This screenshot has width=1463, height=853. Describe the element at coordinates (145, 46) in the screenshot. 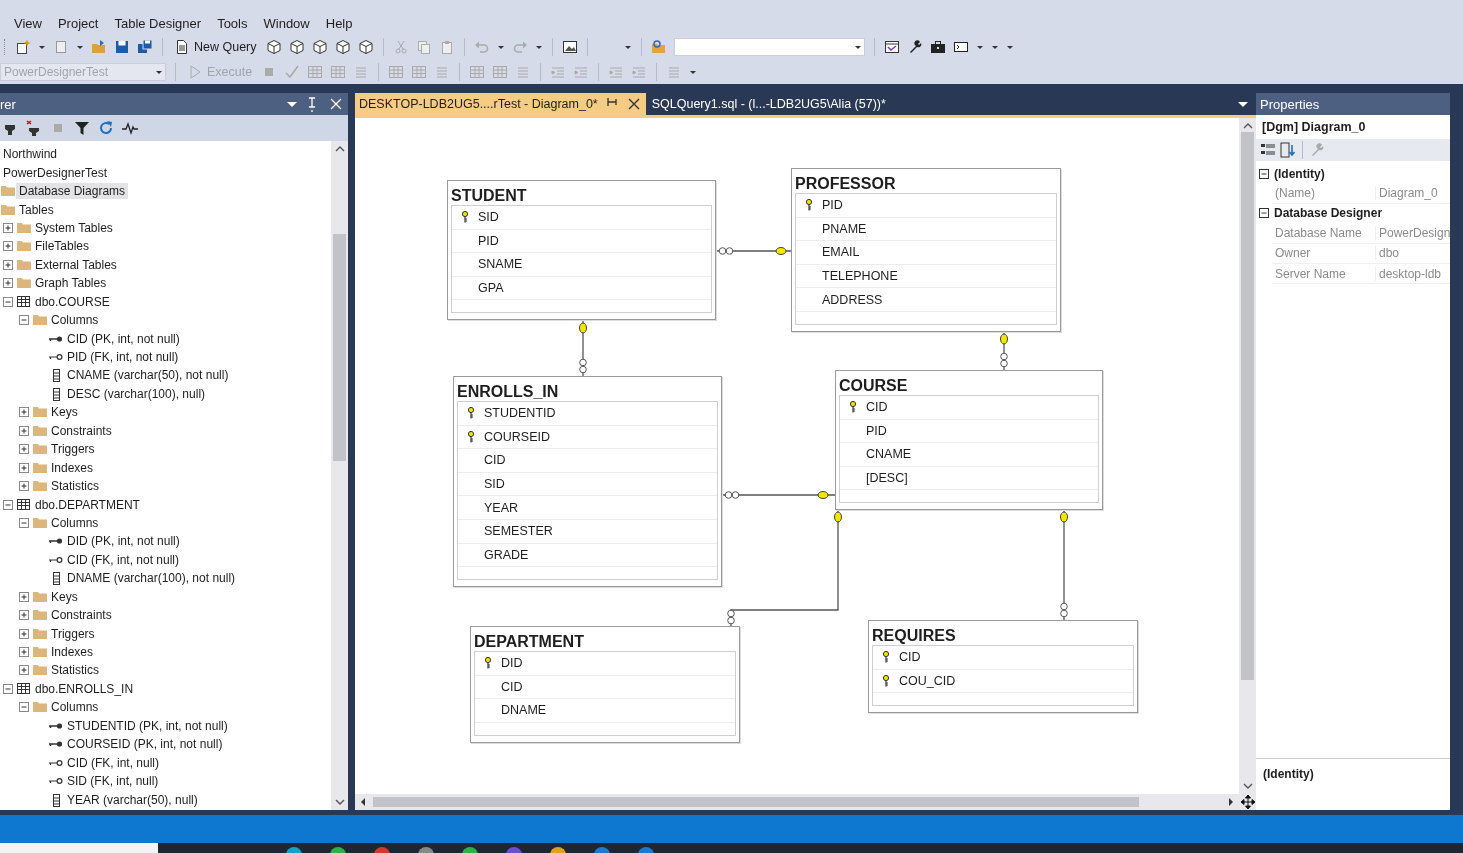

I see `save-all-icon` at that location.